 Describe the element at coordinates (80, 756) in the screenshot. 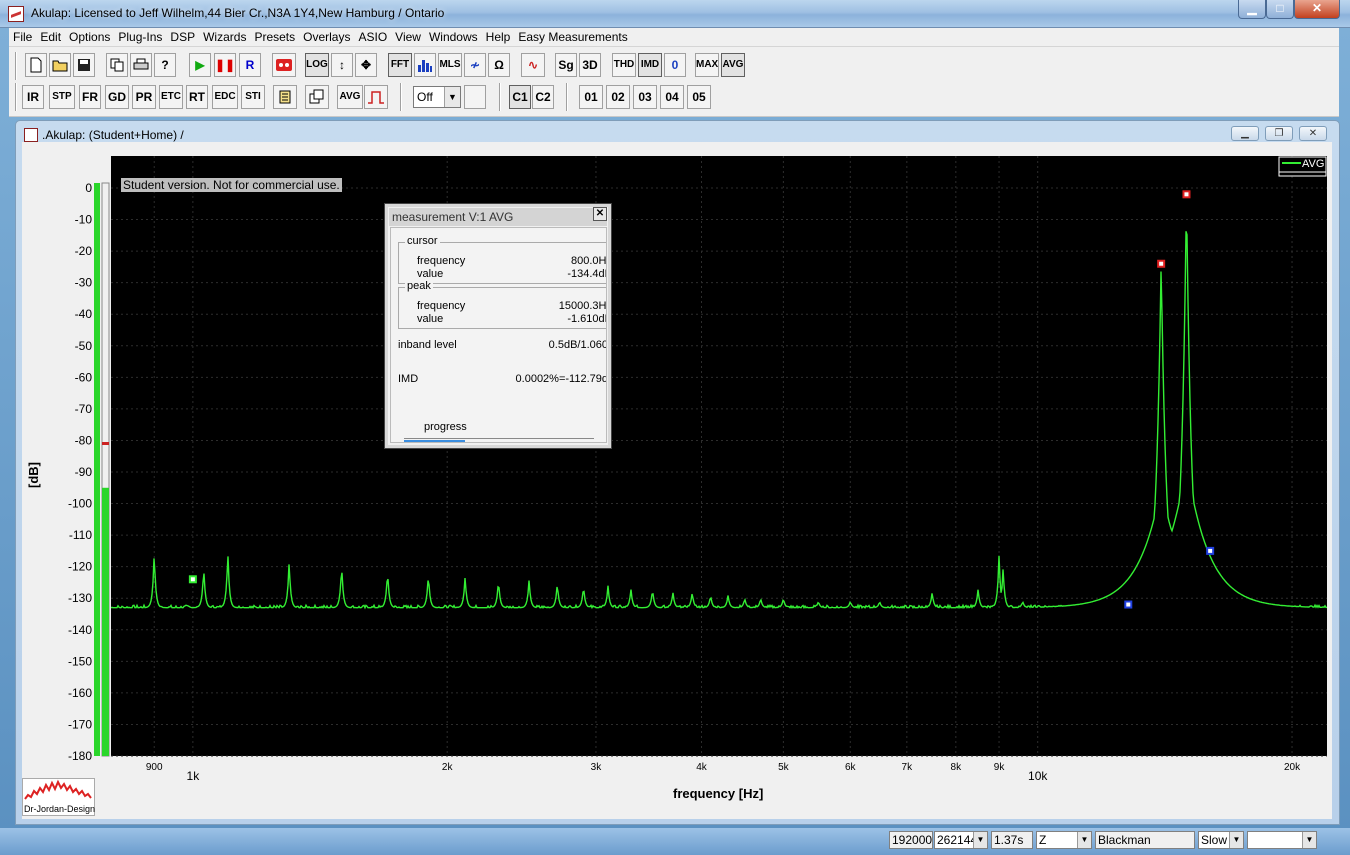

I see `y-tick-label: -180` at that location.